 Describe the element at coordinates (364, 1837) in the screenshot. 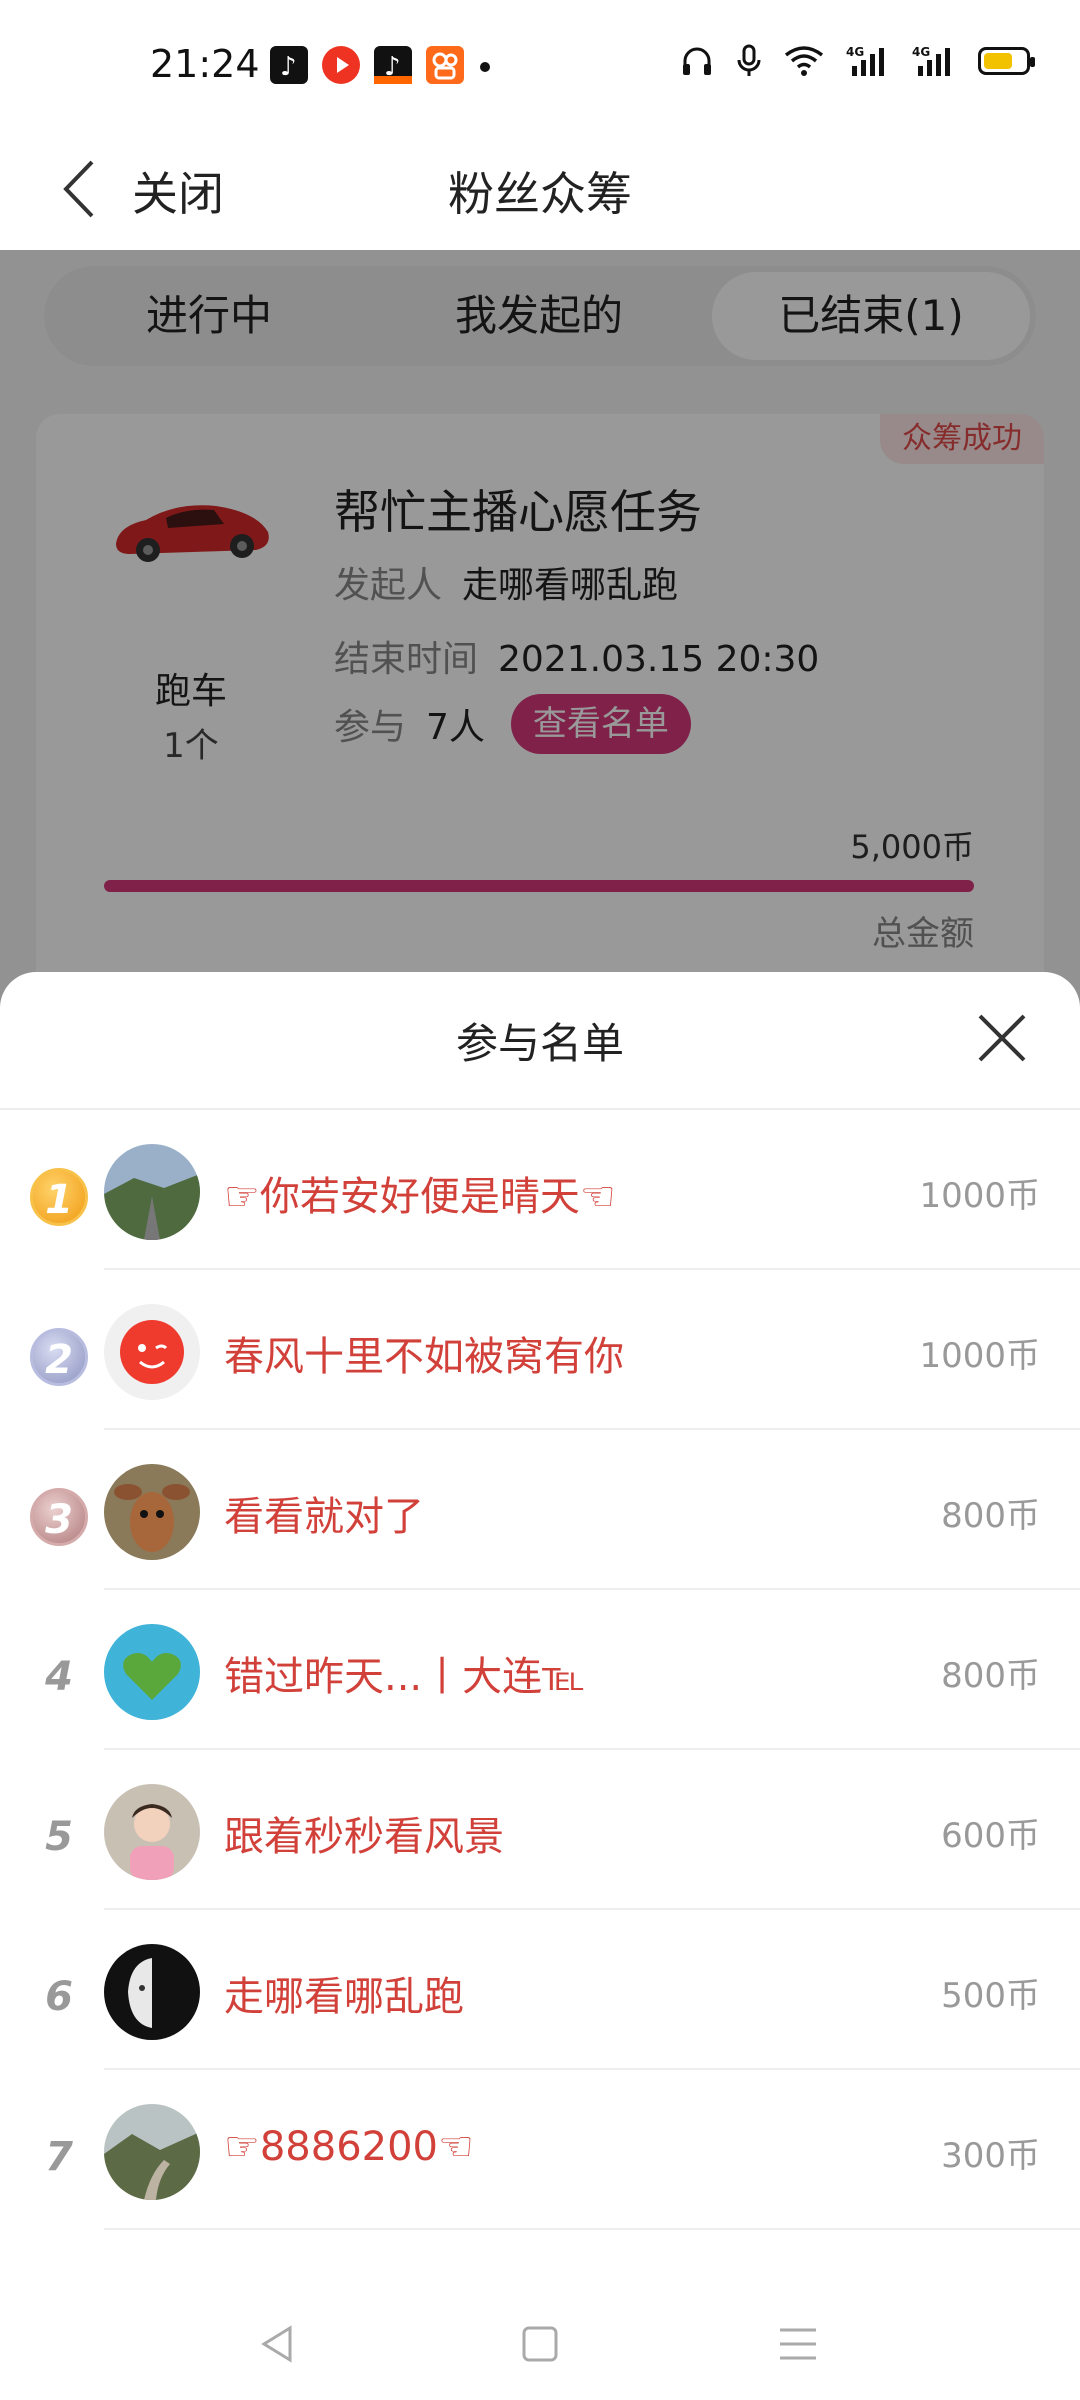

I see `participant-name: 跟着秒秒看风景` at that location.